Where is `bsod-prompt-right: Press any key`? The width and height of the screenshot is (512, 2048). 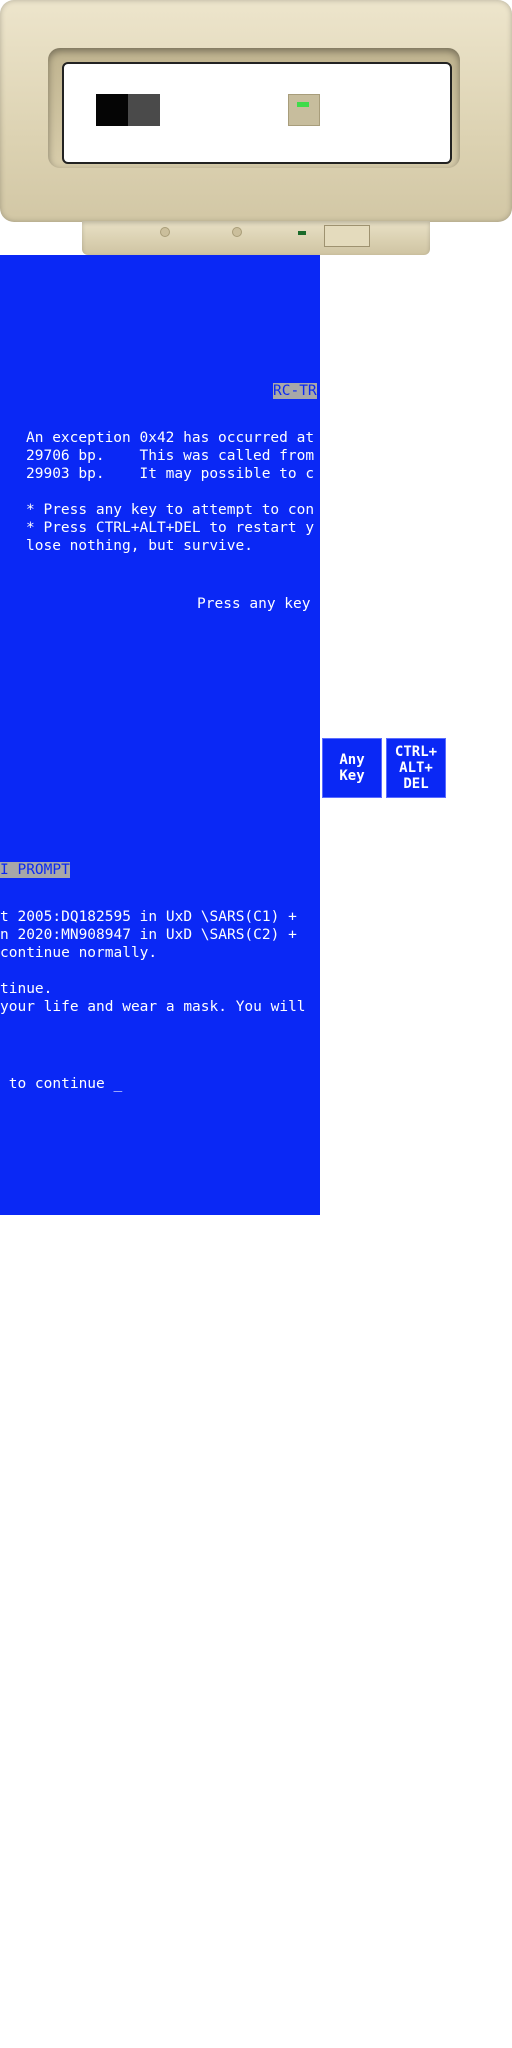
bsod-prompt-right: Press any key is located at coordinates (254, 604).